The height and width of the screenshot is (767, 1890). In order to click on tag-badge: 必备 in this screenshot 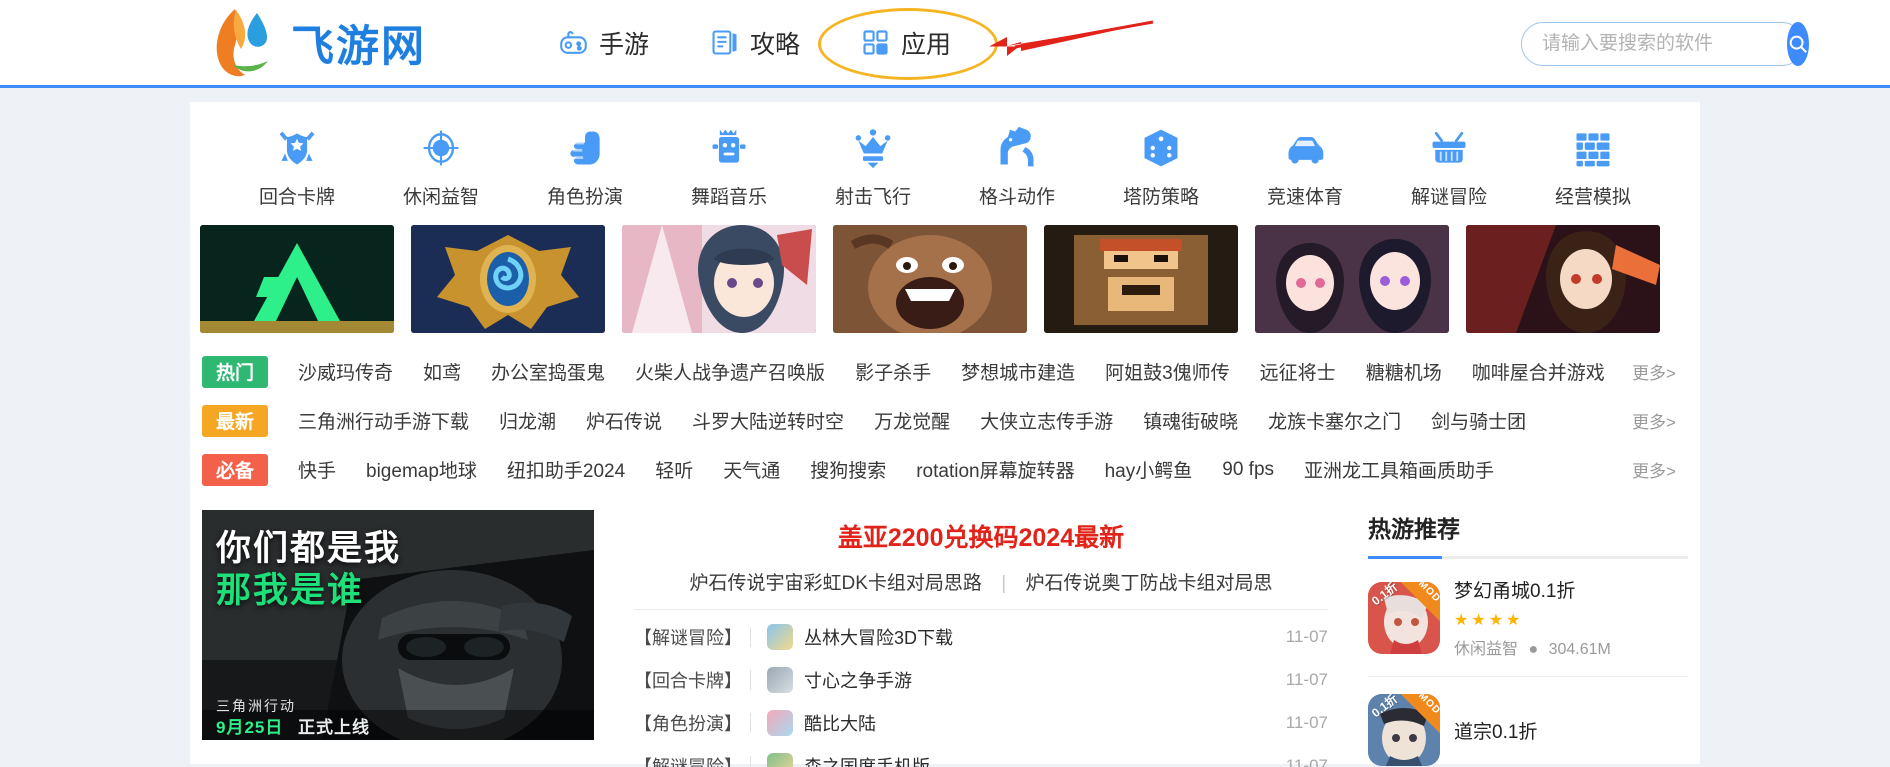, I will do `click(235, 469)`.